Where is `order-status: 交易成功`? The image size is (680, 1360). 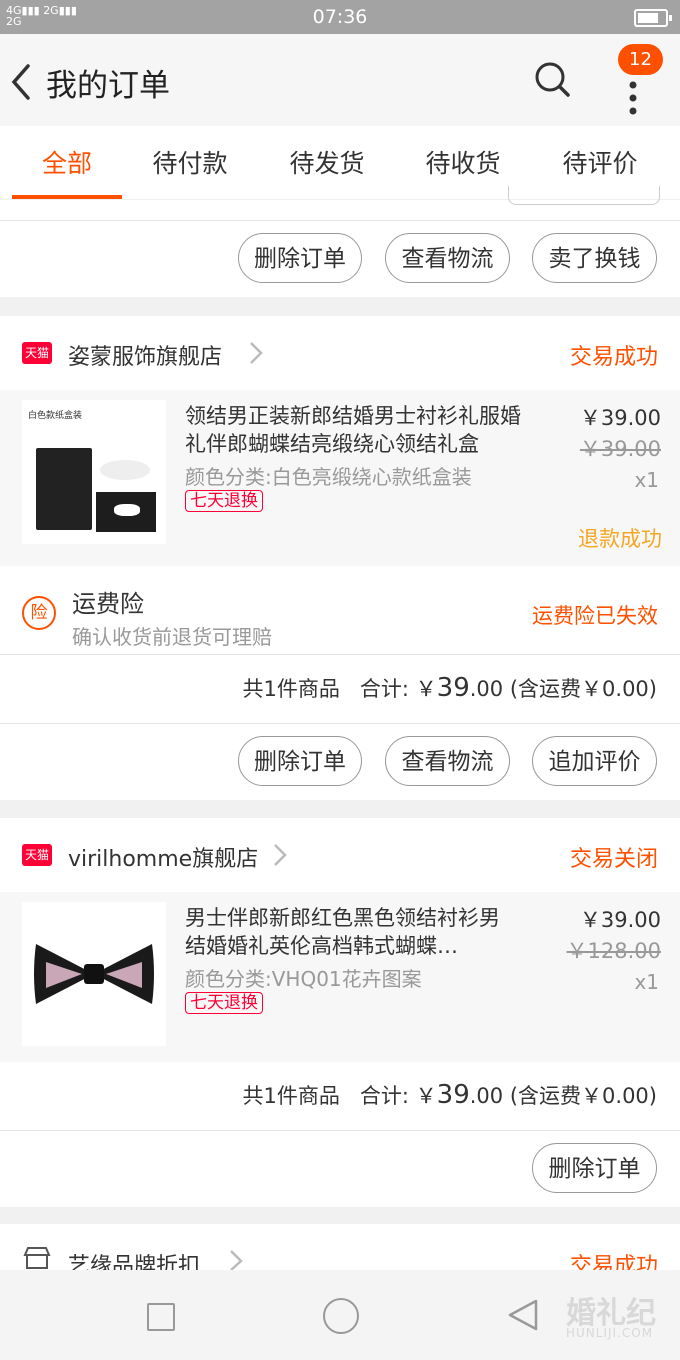
order-status: 交易成功 is located at coordinates (613, 357).